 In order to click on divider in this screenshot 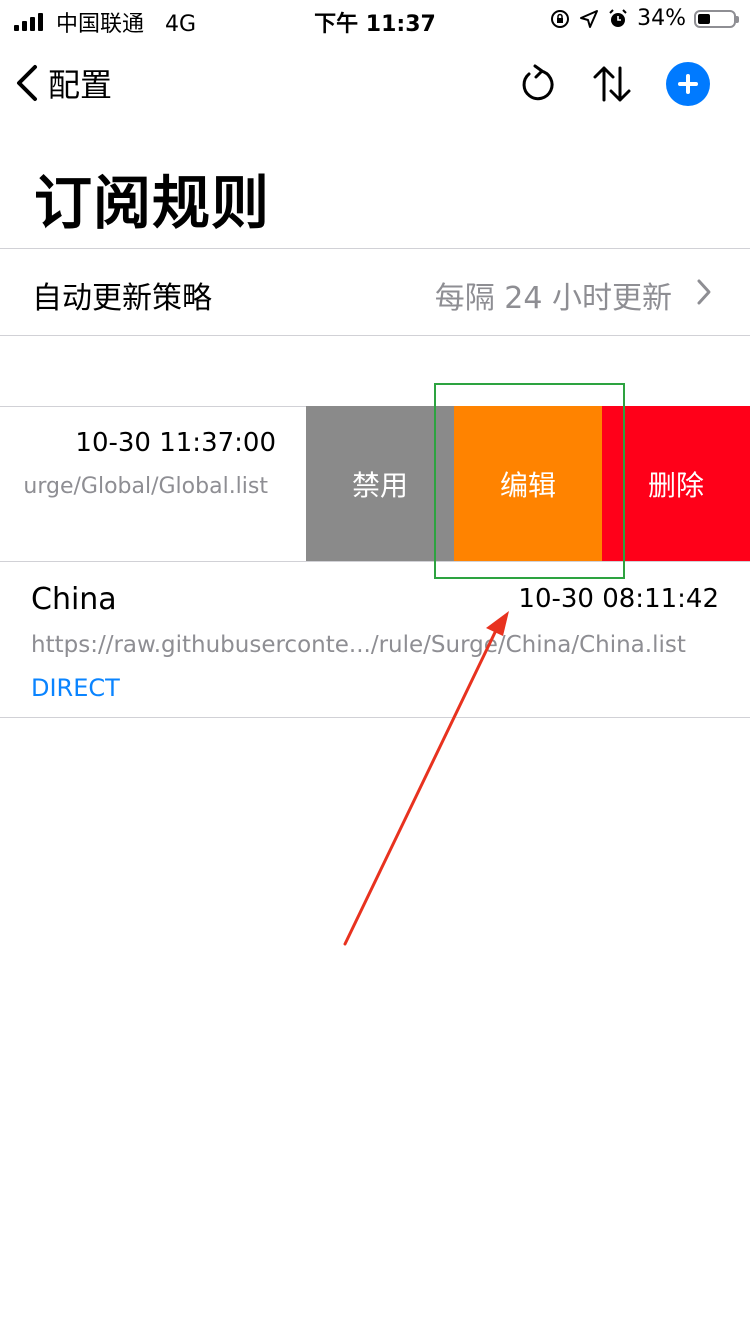, I will do `click(375, 717)`.